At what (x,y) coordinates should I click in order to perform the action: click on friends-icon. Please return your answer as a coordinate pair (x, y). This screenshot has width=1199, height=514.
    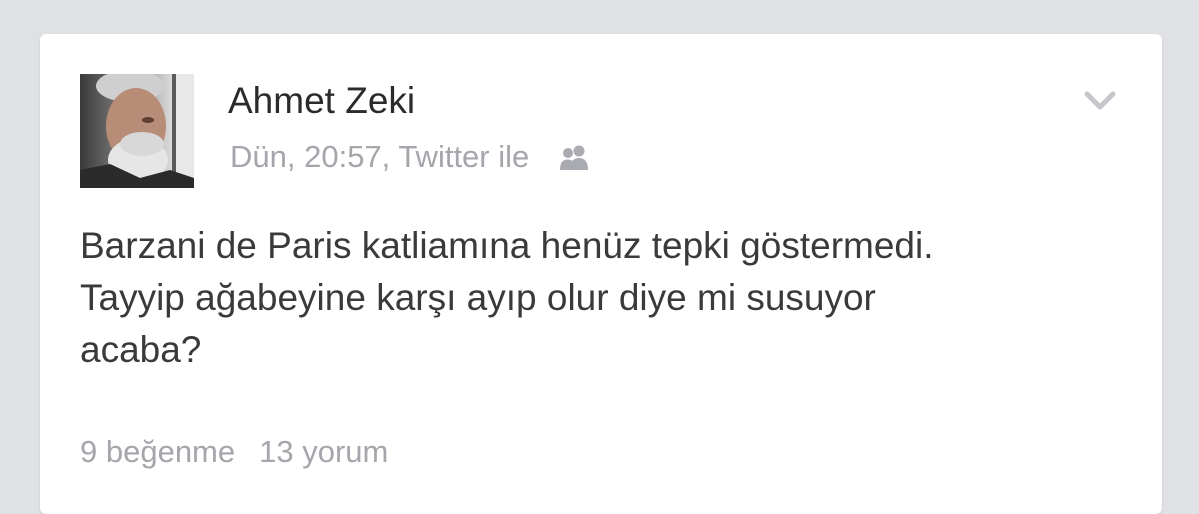
    Looking at the image, I should click on (574, 157).